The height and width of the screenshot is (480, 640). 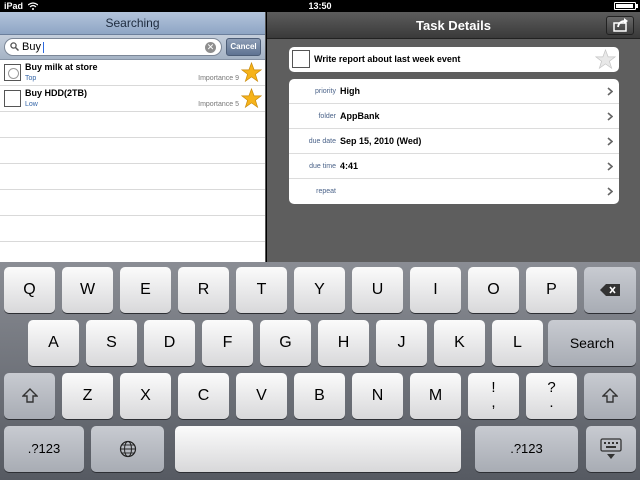 I want to click on search-bar: Buy ✕ Cancel, so click(x=132, y=47).